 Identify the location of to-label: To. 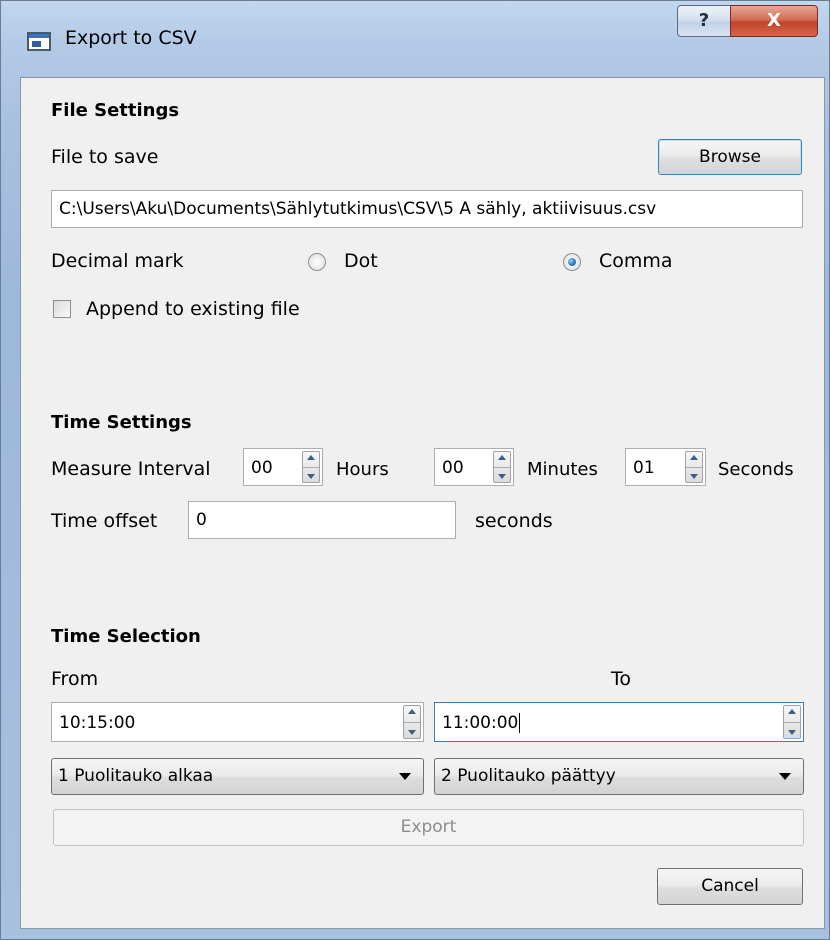
(621, 679).